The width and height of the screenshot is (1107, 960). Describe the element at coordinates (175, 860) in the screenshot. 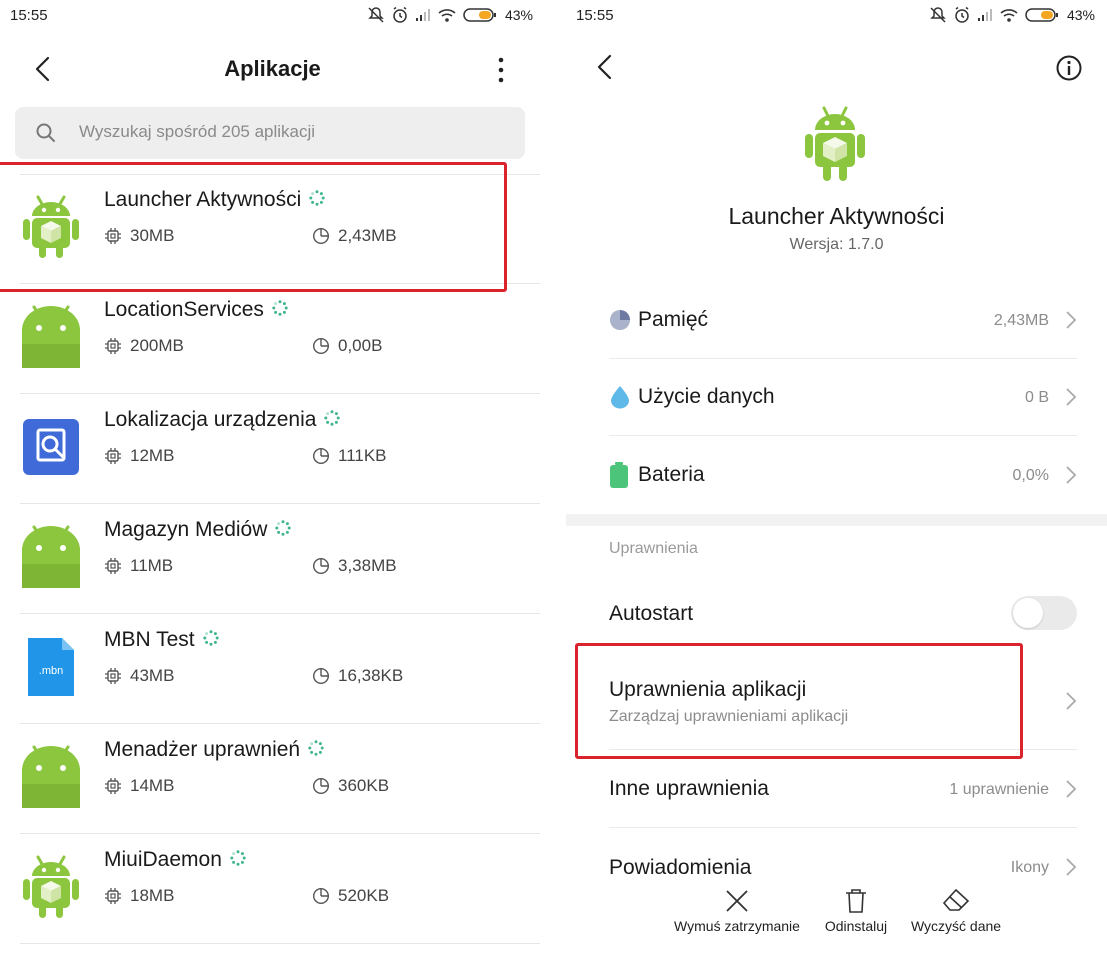

I see `app-name: MiuiDaemon` at that location.